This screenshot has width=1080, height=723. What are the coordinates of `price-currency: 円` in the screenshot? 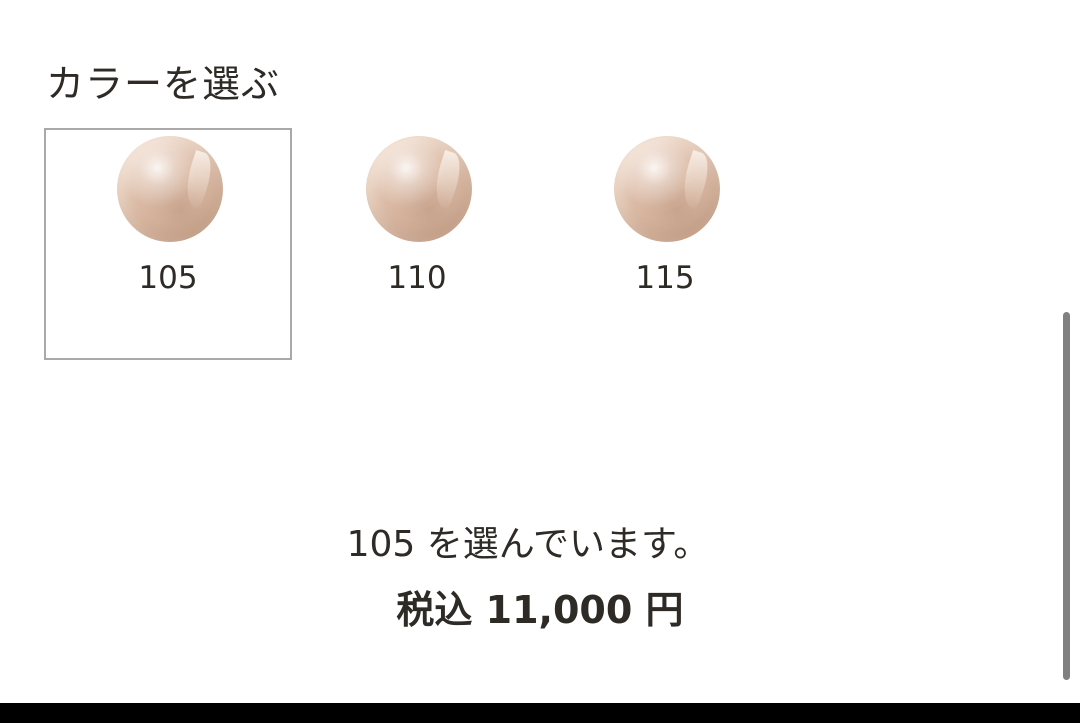 It's located at (664, 610).